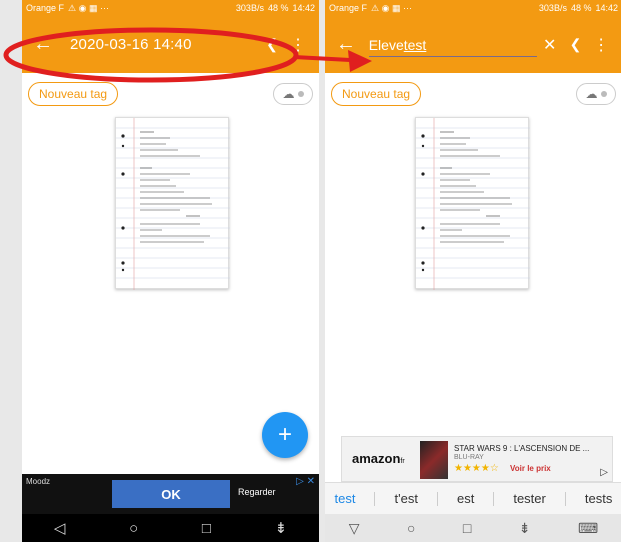 The width and height of the screenshot is (621, 542). Describe the element at coordinates (469, 457) in the screenshot. I see `product-format: BLU-RAY` at that location.